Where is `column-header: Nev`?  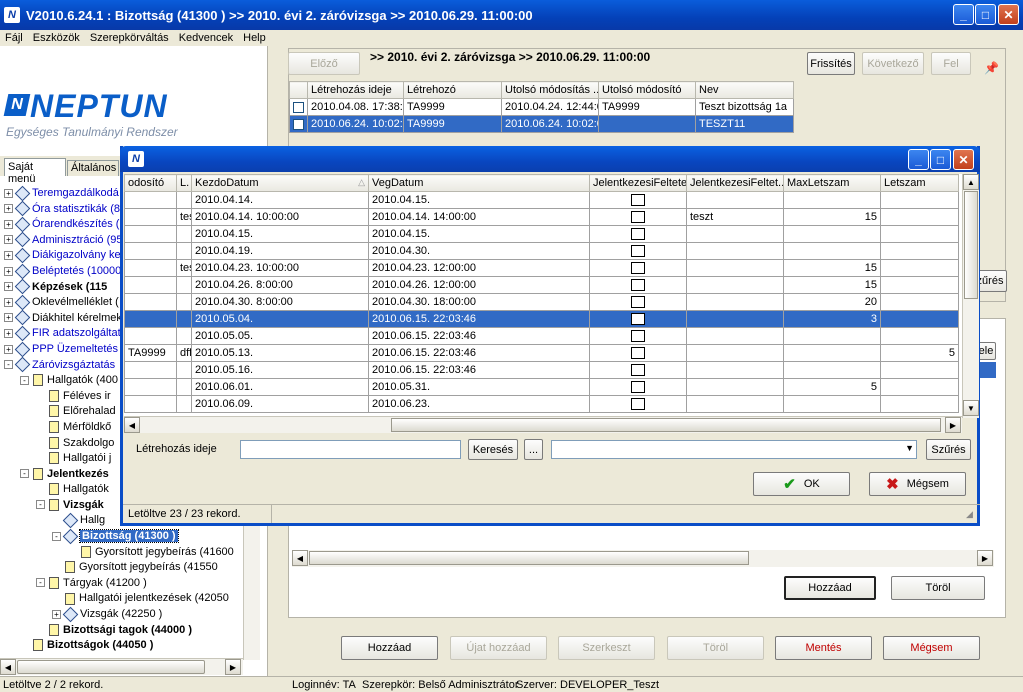 column-header: Nev is located at coordinates (744, 90).